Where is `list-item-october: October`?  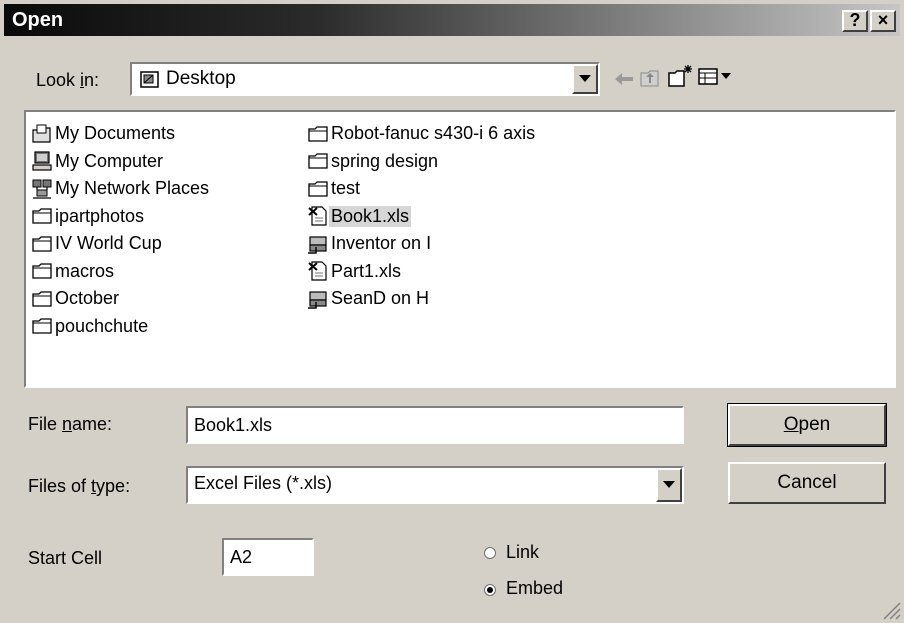 list-item-october: October is located at coordinates (121, 299).